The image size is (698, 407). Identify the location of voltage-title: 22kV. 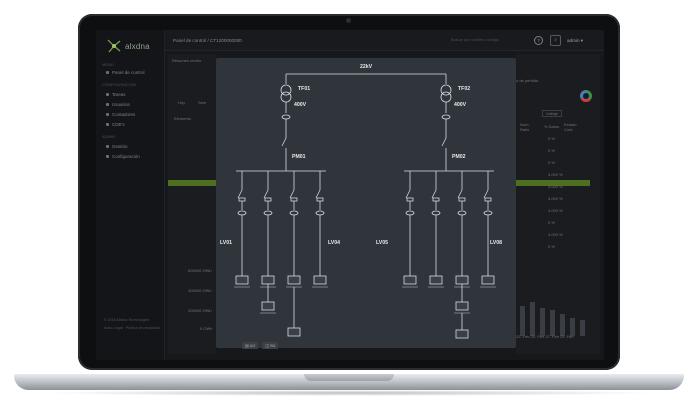
(366, 67).